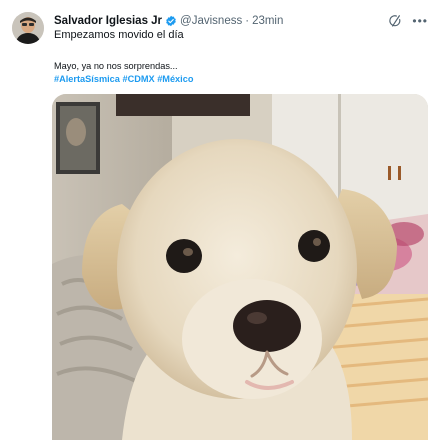 Image resolution: width=440 pixels, height=440 pixels. I want to click on hashtag-mexico: #México, so click(175, 79).